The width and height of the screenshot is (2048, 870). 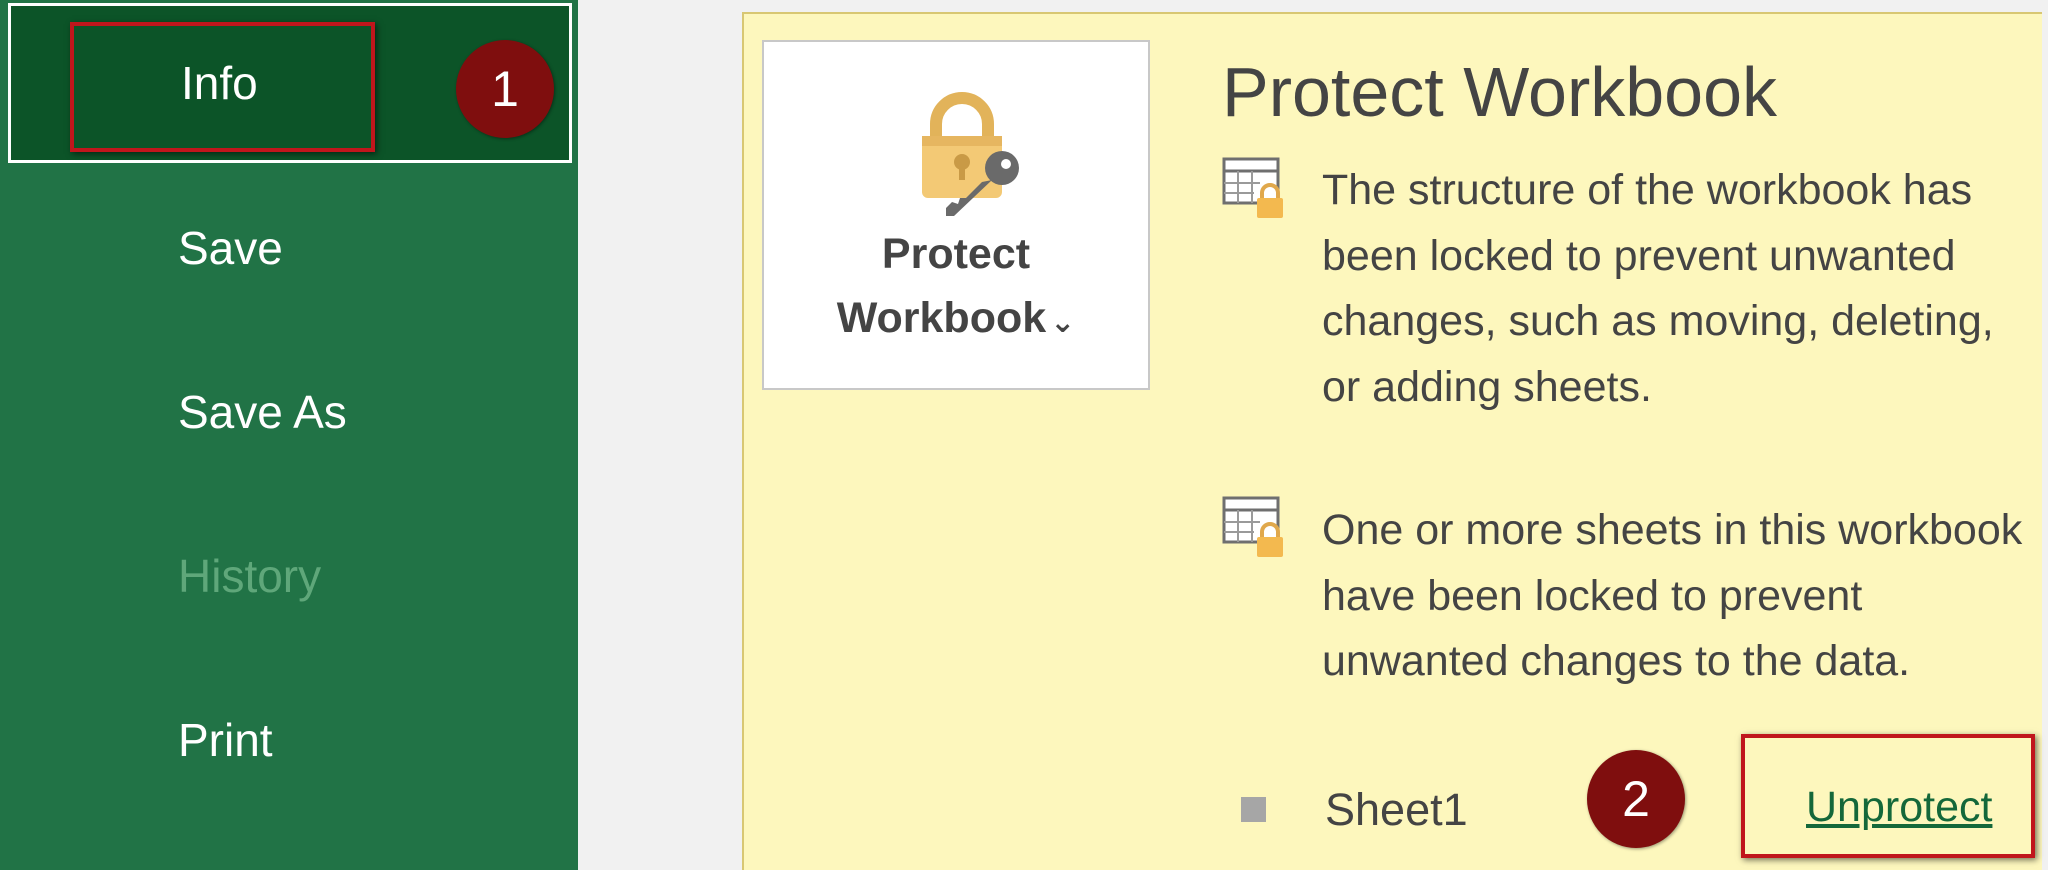 I want to click on protect-button-label: Protect Workbook ⌄, so click(x=956, y=286).